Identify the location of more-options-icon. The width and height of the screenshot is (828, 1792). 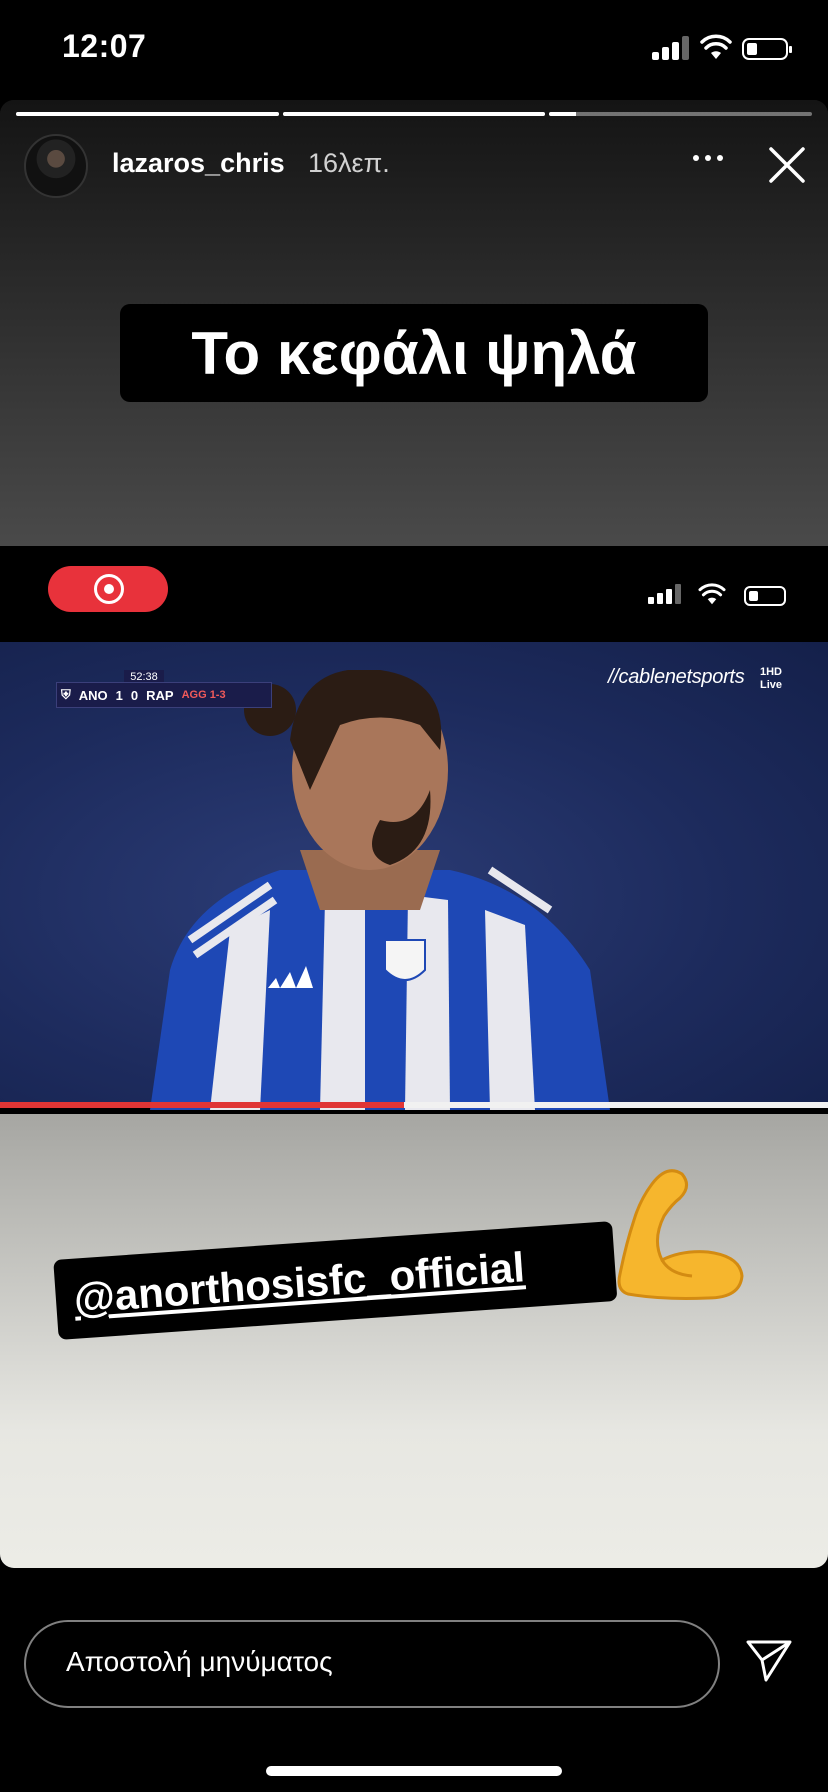
(708, 158).